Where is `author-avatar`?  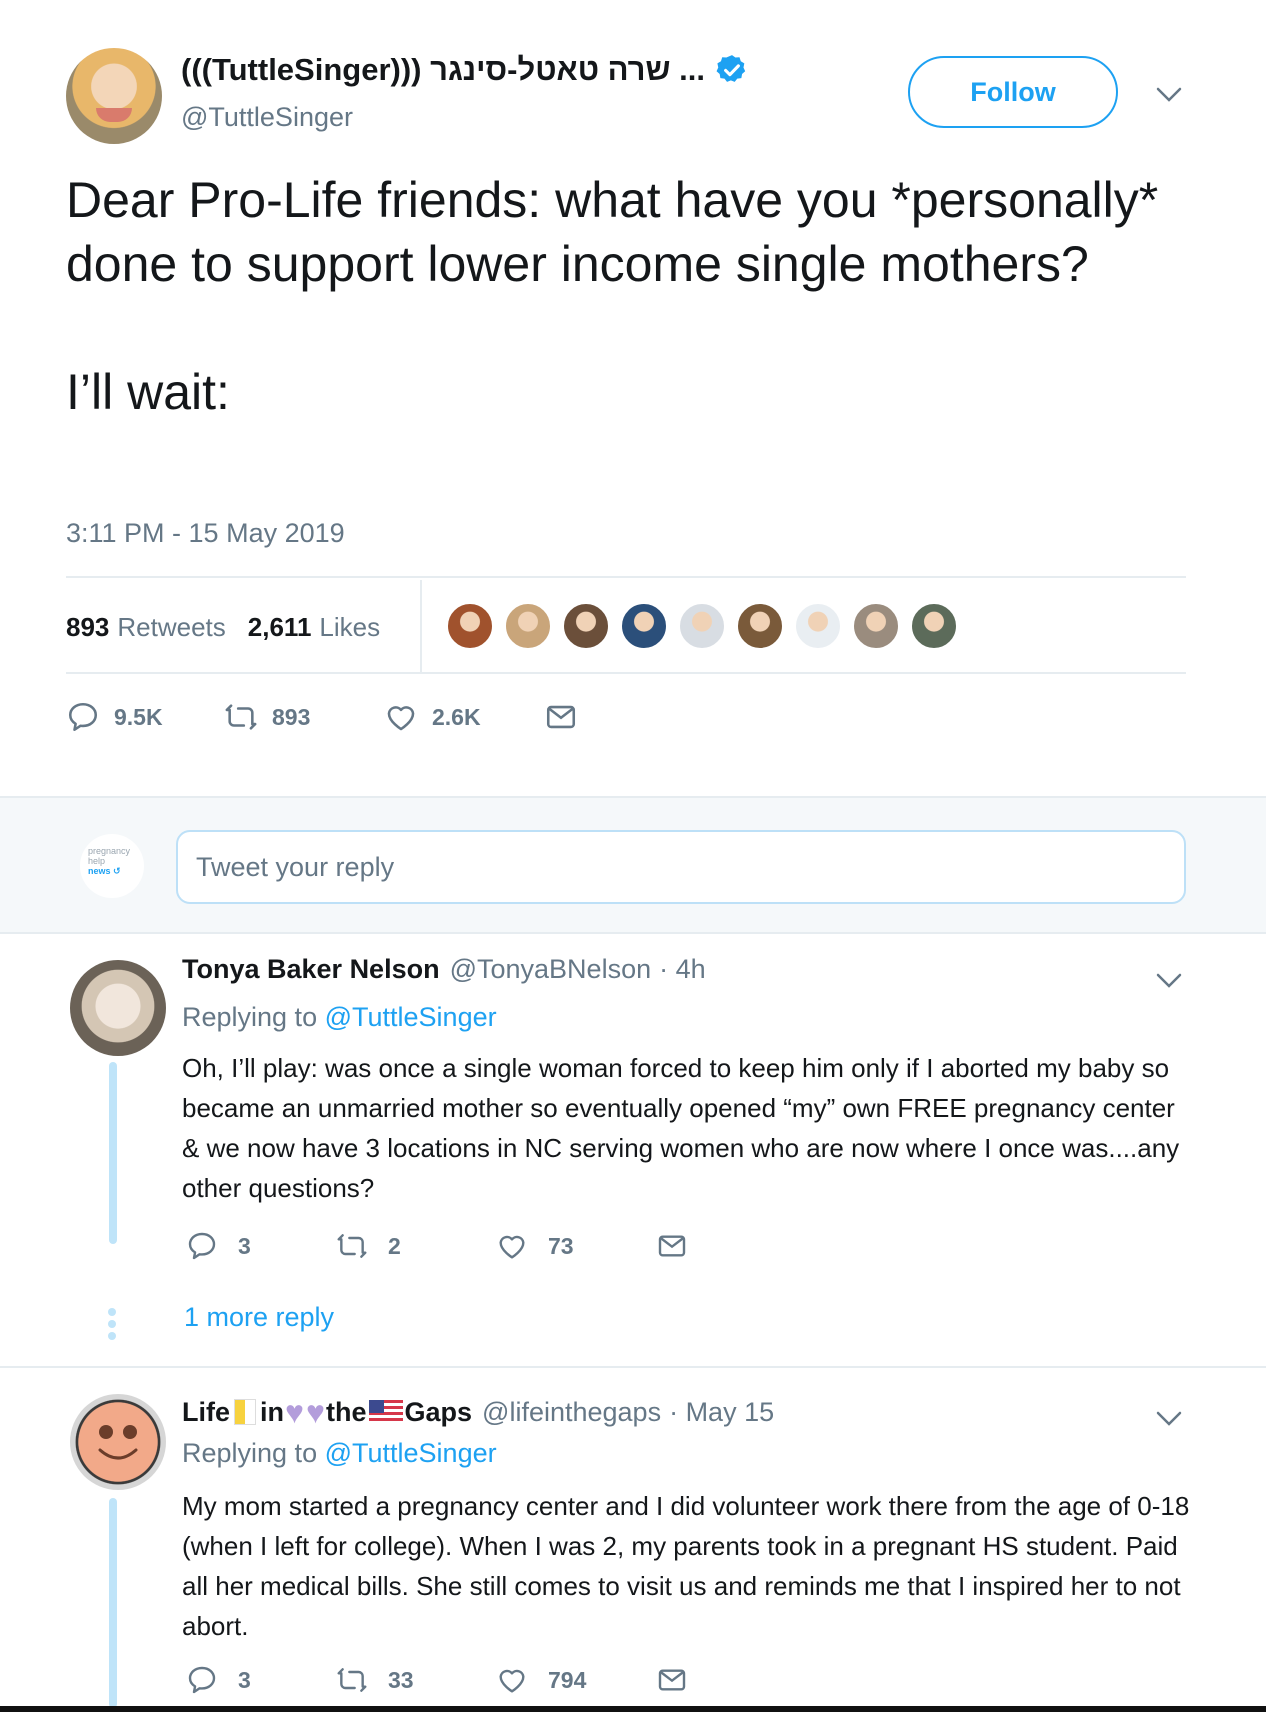
author-avatar is located at coordinates (114, 96).